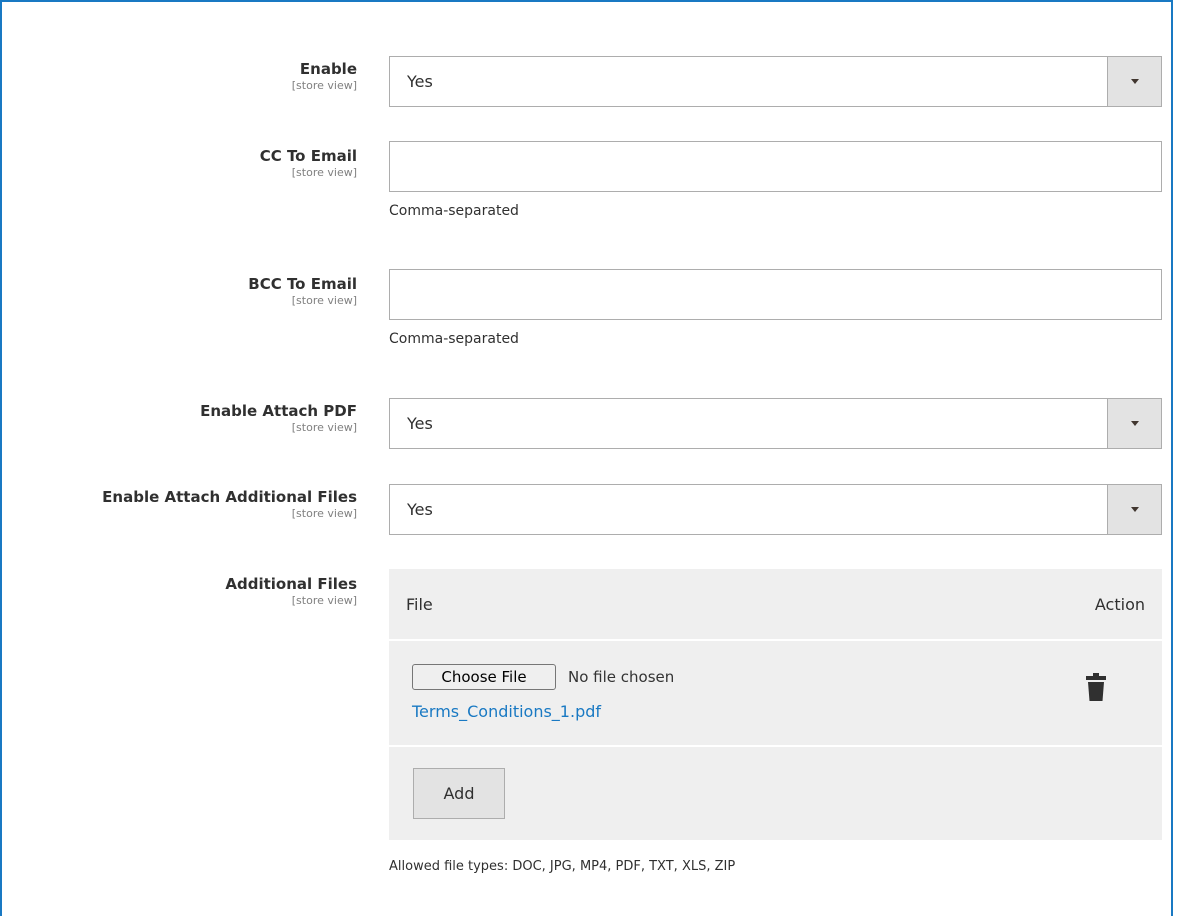  I want to click on additional-files-label-group: Additional Files [store view], so click(291, 591).